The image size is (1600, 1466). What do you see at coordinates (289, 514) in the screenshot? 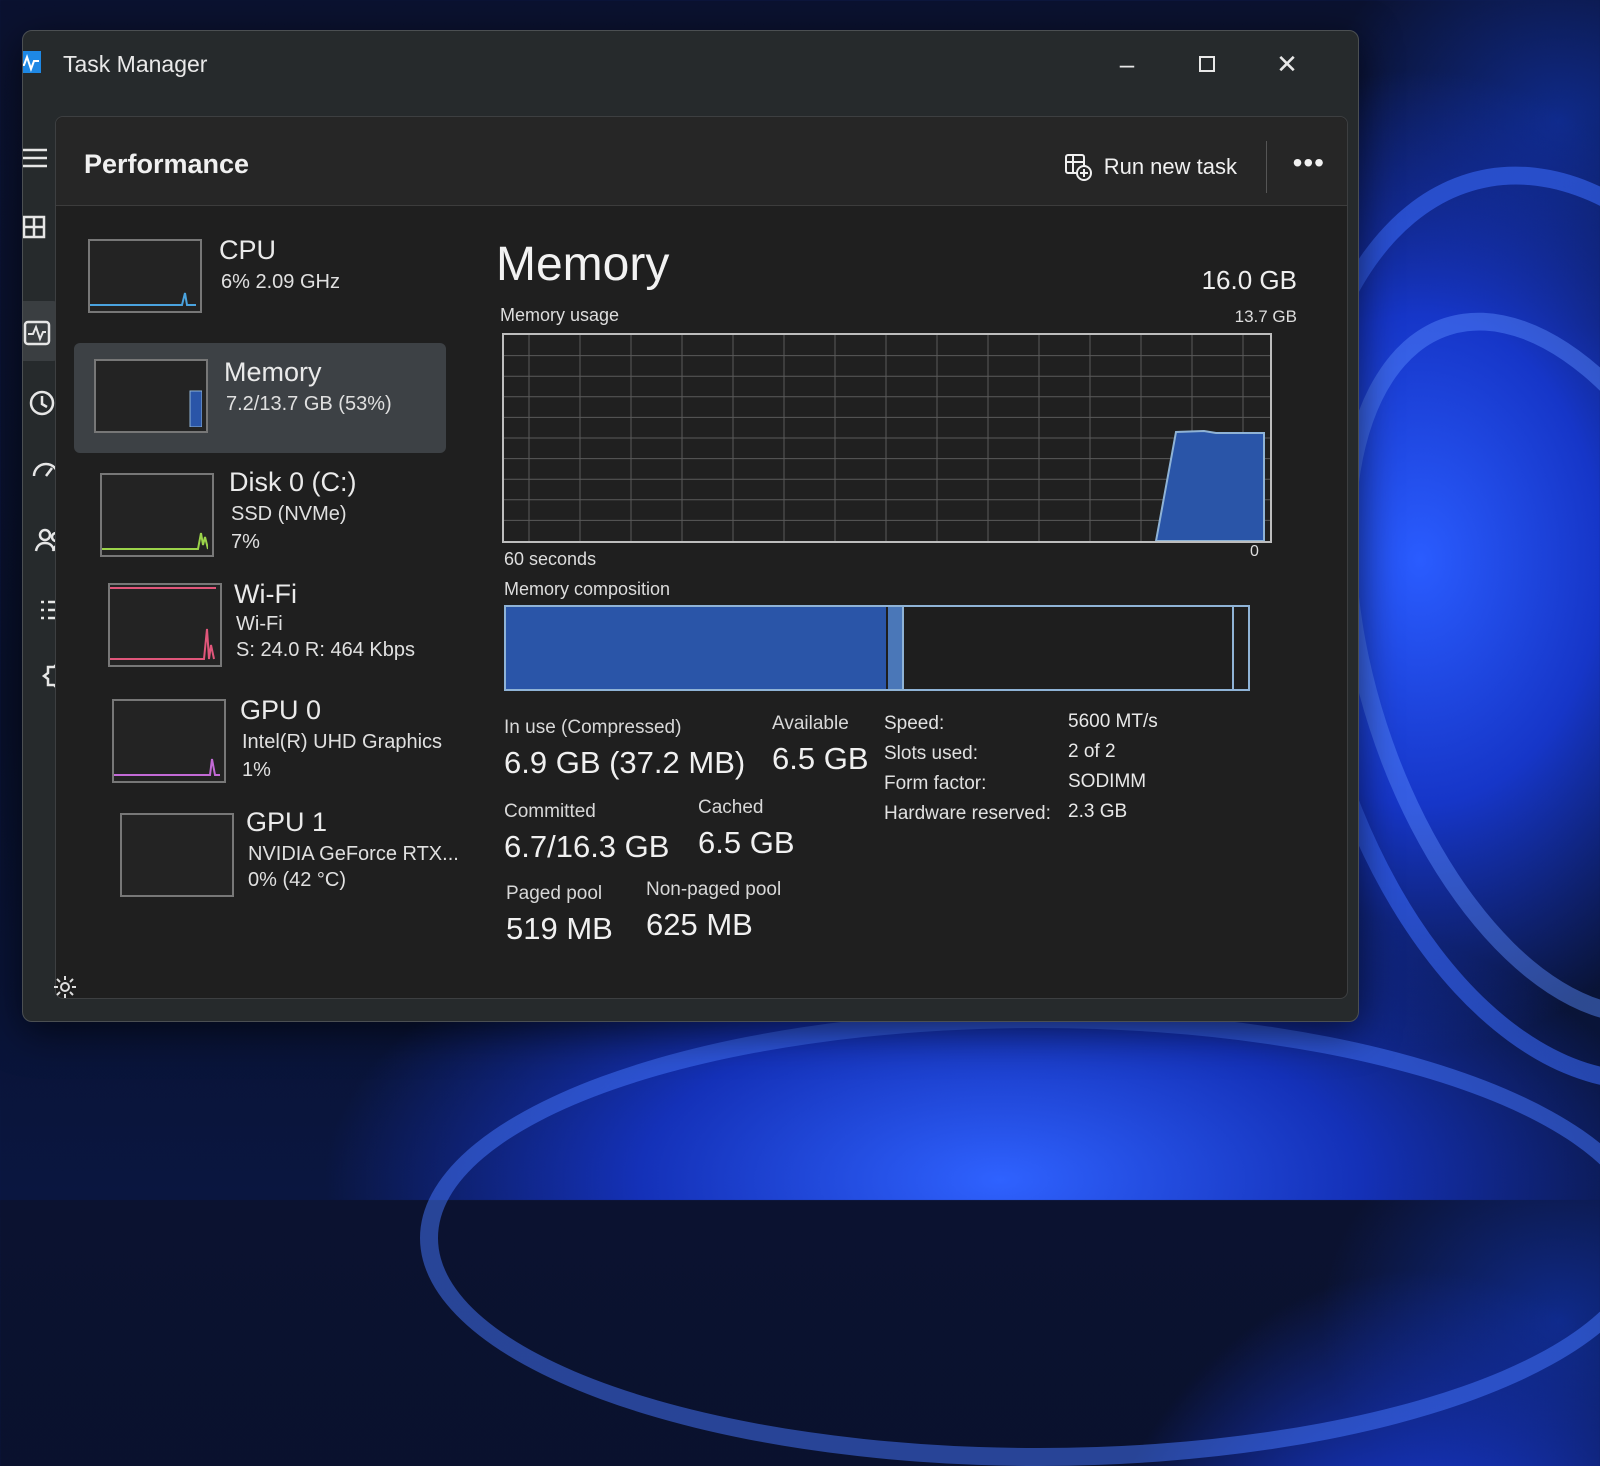
I see `device-detail: SSD (NVMe)` at bounding box center [289, 514].